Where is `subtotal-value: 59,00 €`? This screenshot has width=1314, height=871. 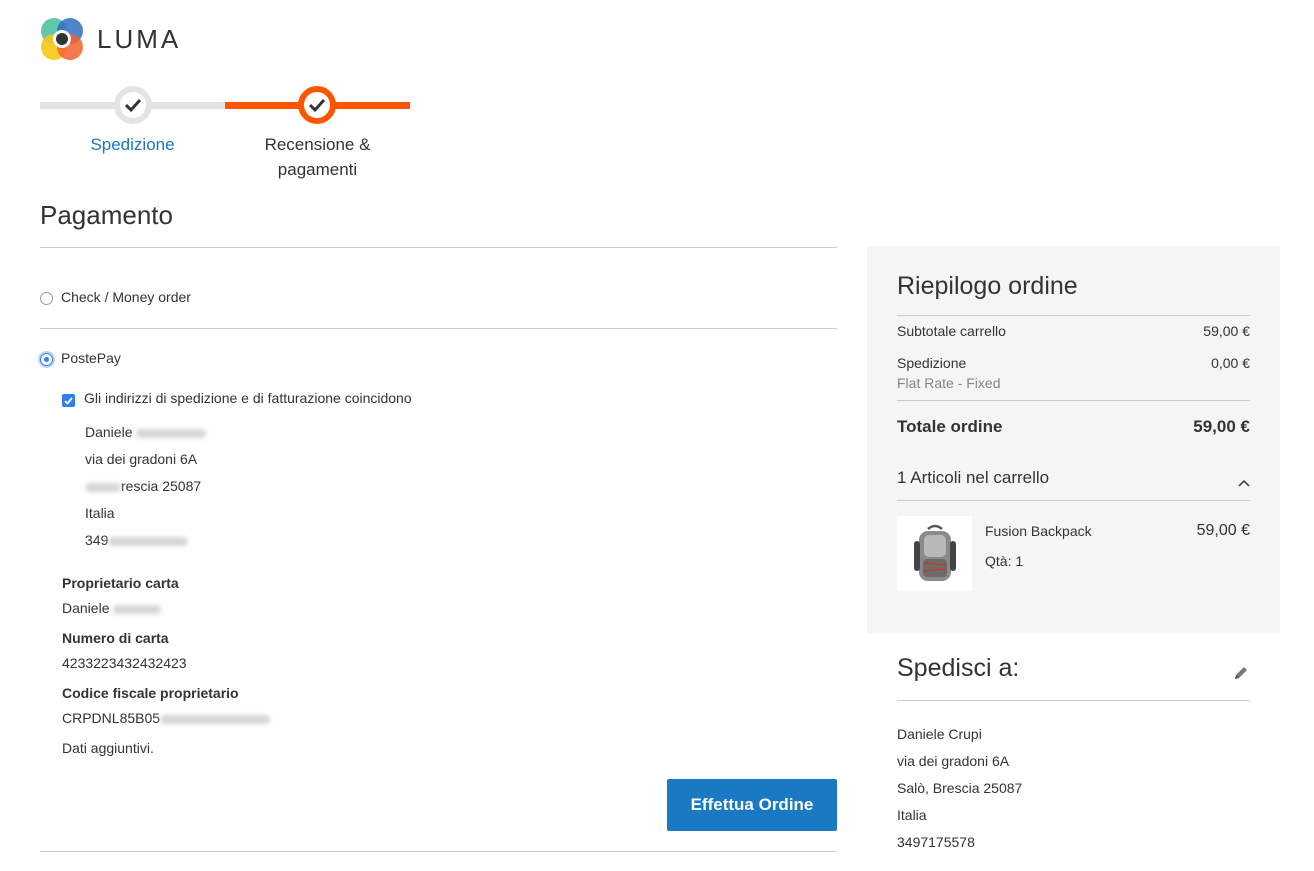 subtotal-value: 59,00 € is located at coordinates (1226, 331).